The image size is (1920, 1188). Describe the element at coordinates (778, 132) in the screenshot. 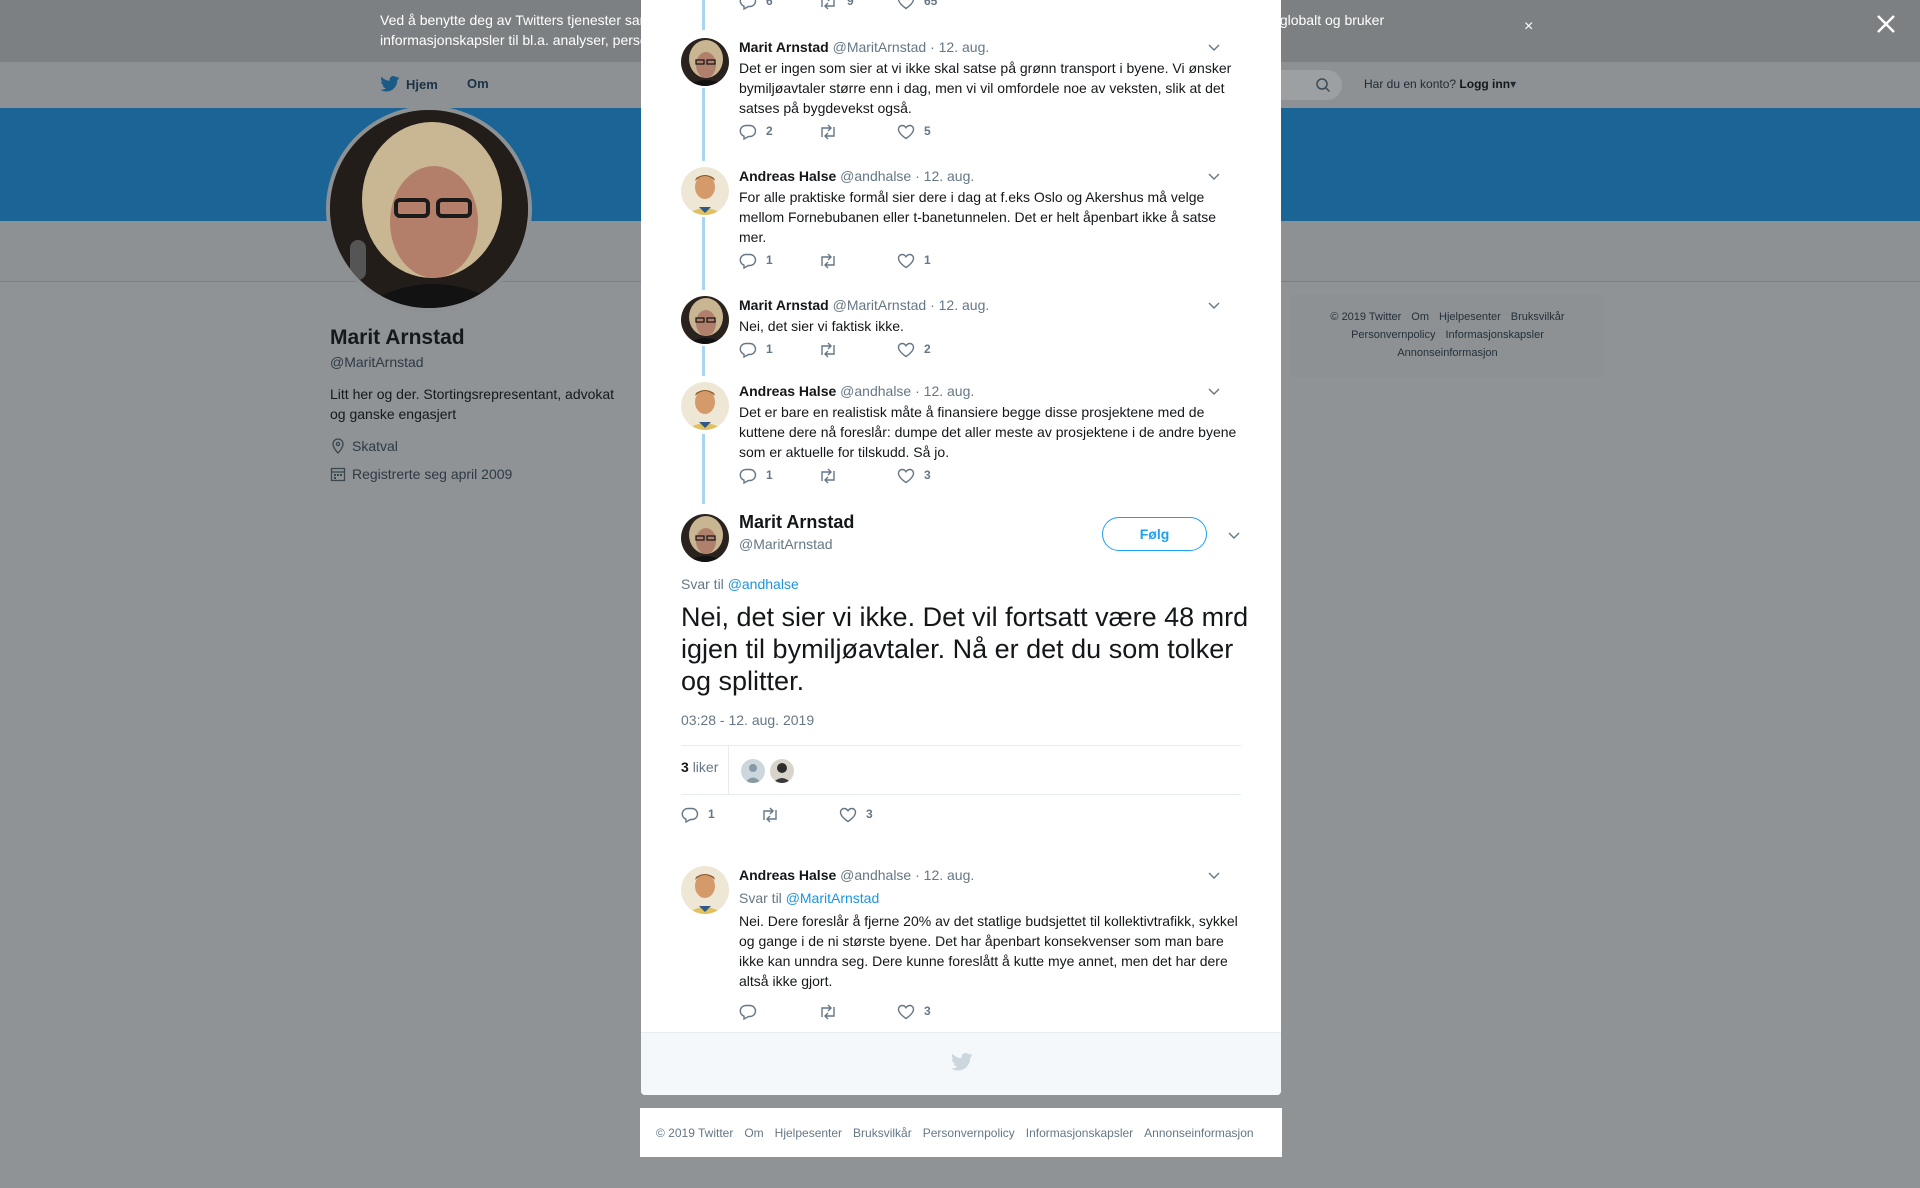

I see `reply-action: 2` at that location.